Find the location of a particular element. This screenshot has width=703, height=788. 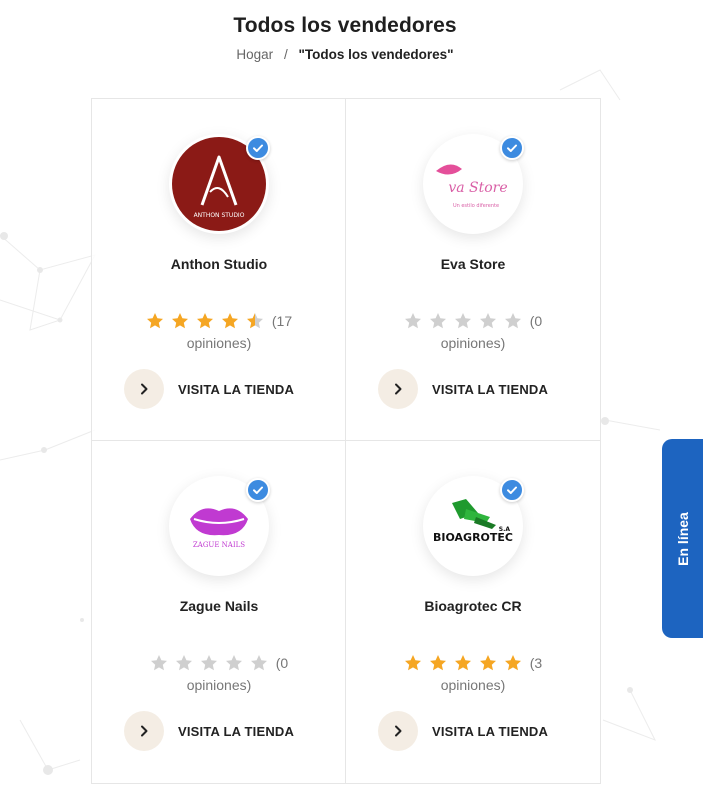

svg-text: ANTHON STUDIO is located at coordinates (219, 215).